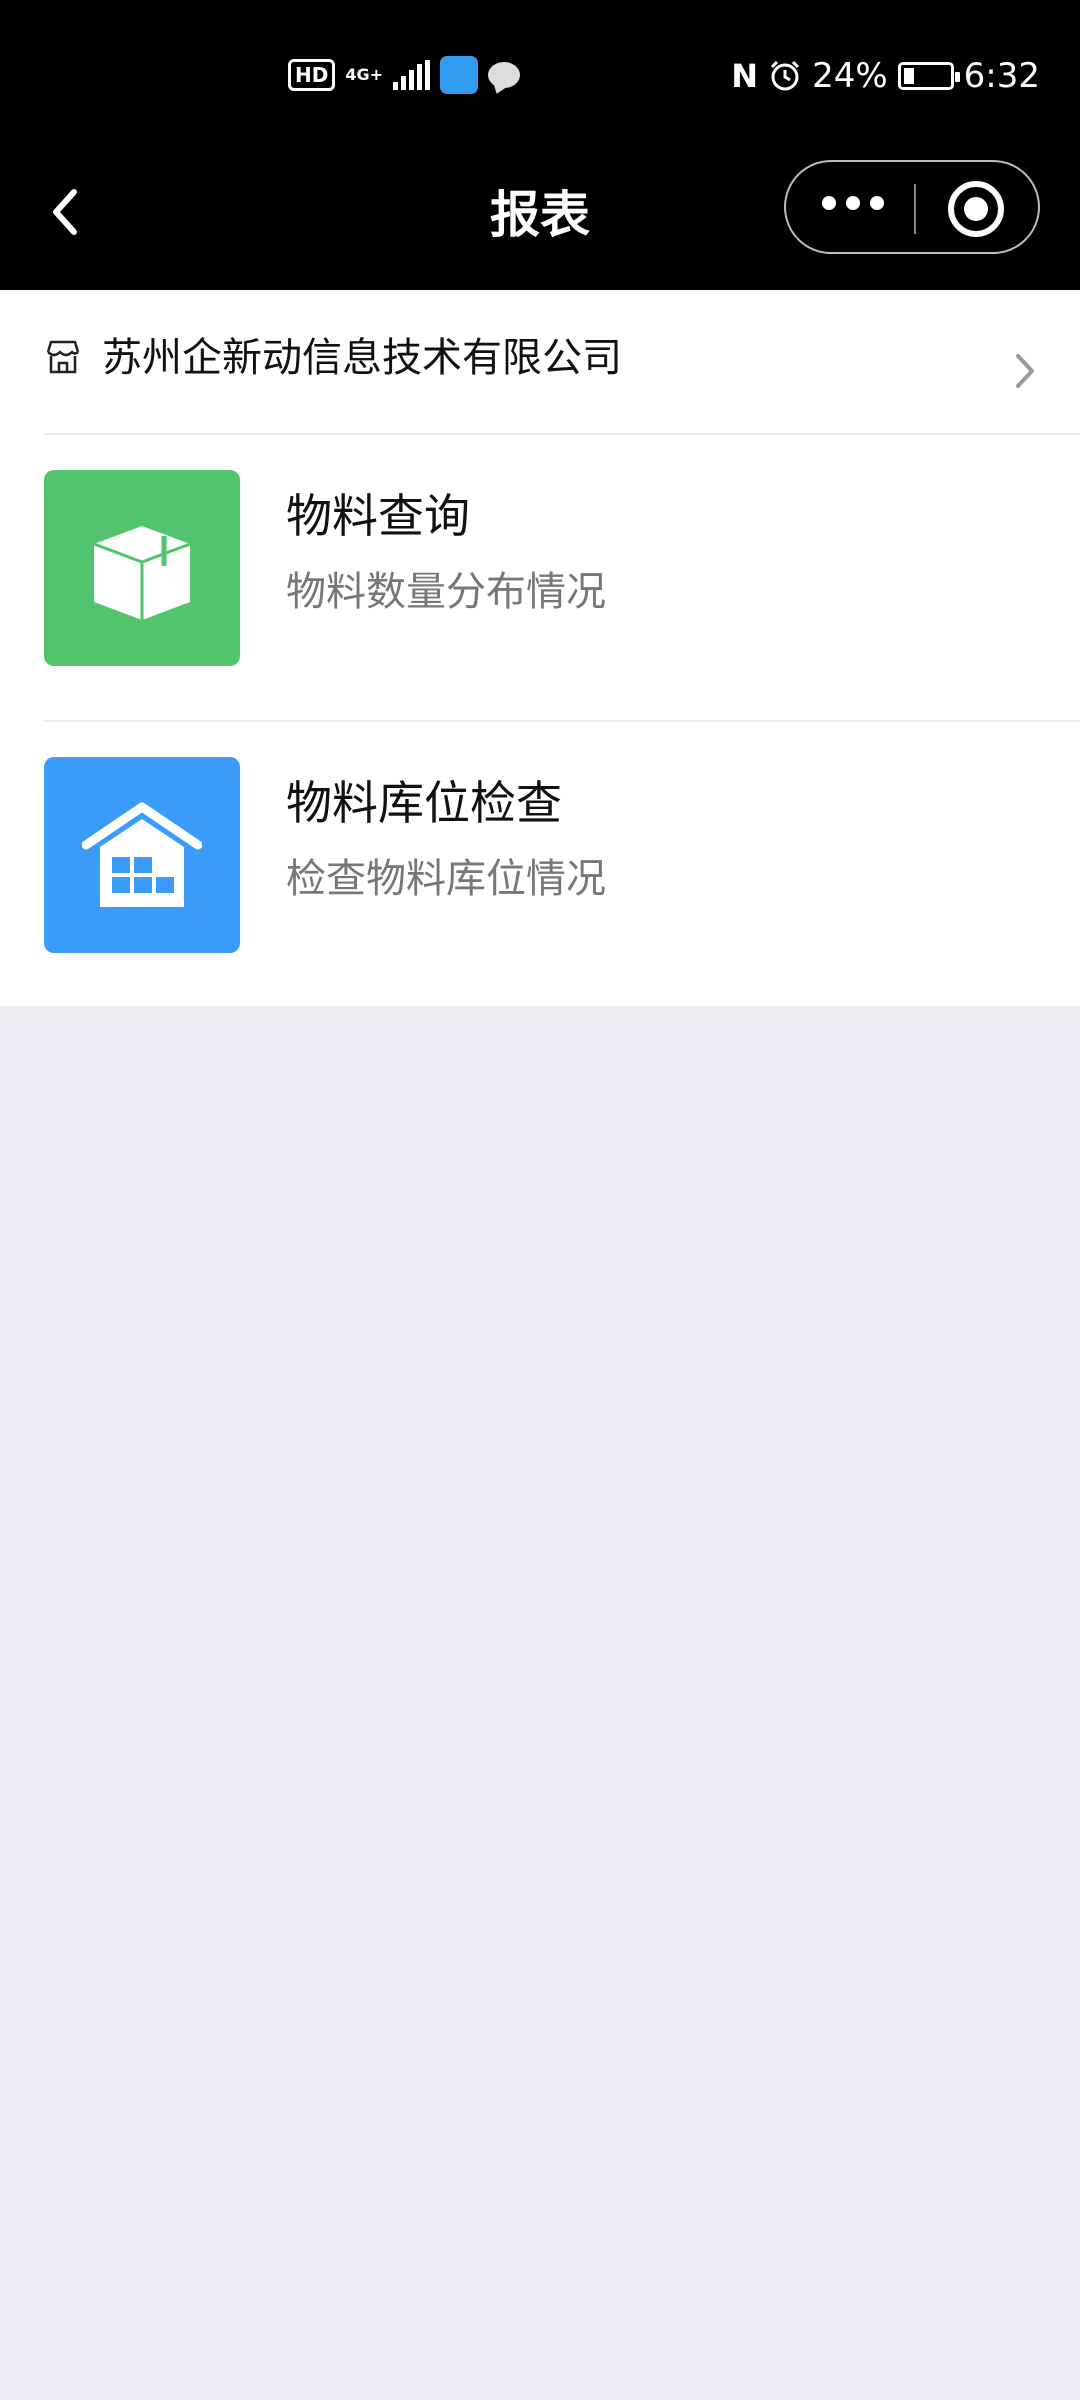 This screenshot has width=1080, height=2400. What do you see at coordinates (976, 209) in the screenshot?
I see `target-close-icon` at bounding box center [976, 209].